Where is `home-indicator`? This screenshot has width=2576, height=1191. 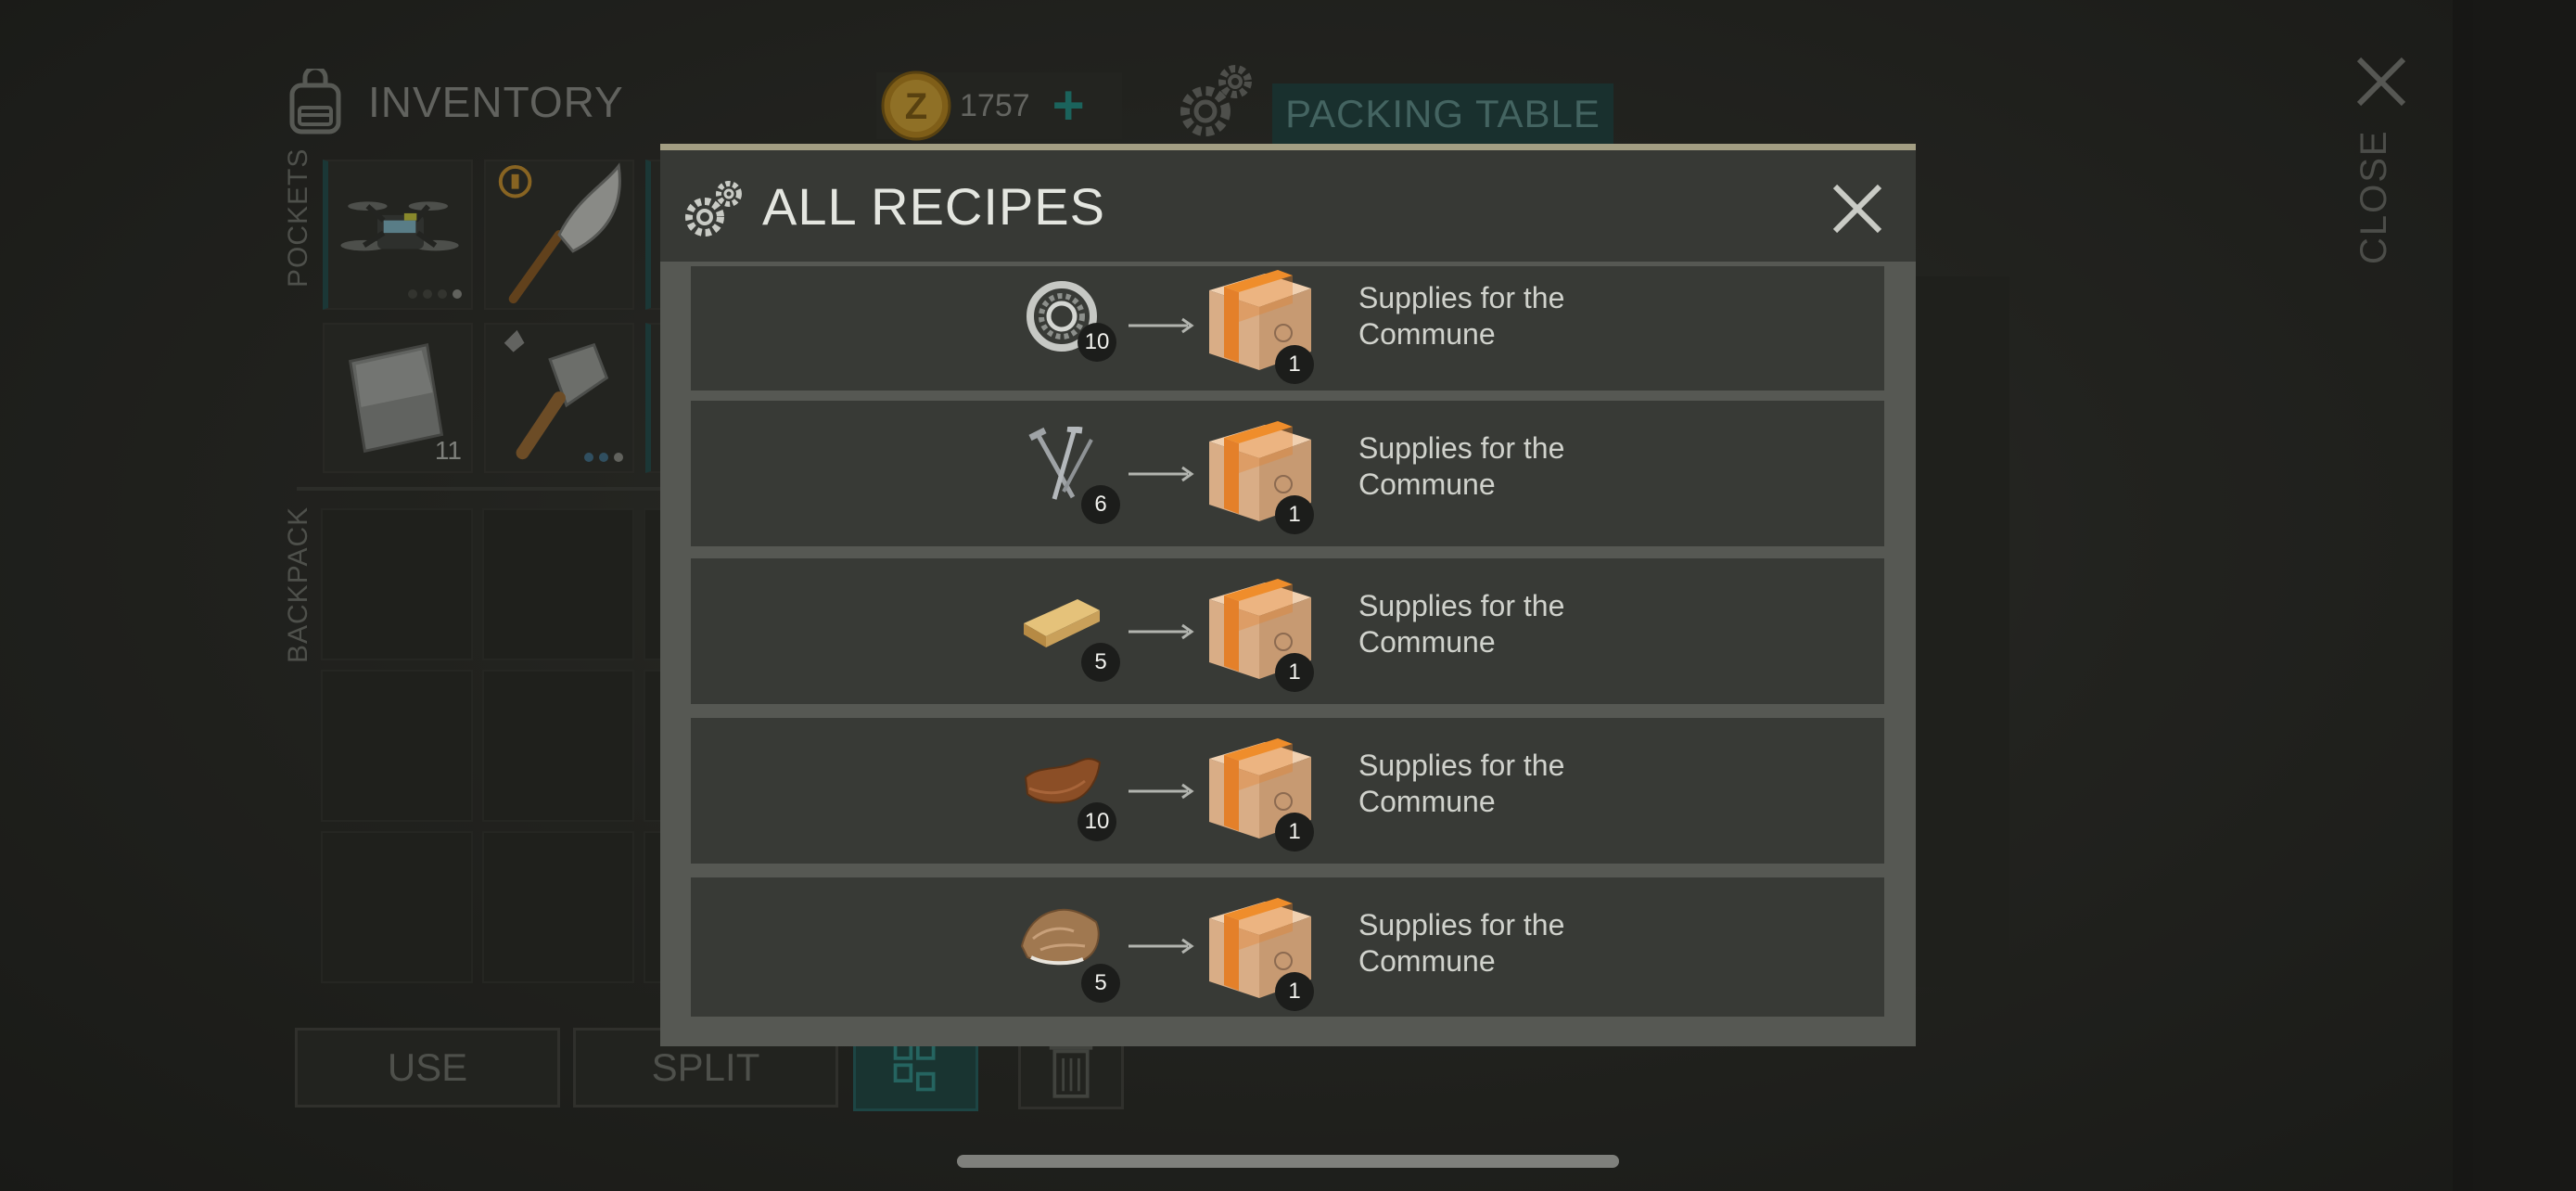 home-indicator is located at coordinates (1288, 1162).